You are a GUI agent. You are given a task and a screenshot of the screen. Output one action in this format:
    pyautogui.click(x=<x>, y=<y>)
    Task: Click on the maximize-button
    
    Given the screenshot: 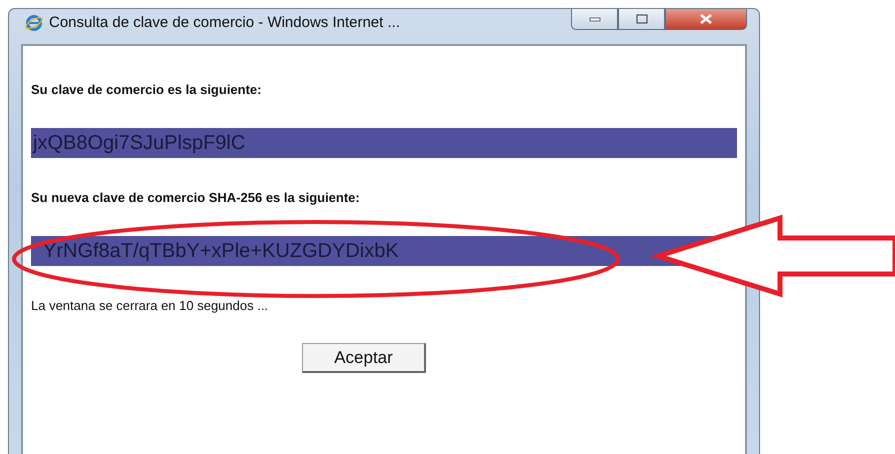 What is the action you would take?
    pyautogui.click(x=641, y=19)
    